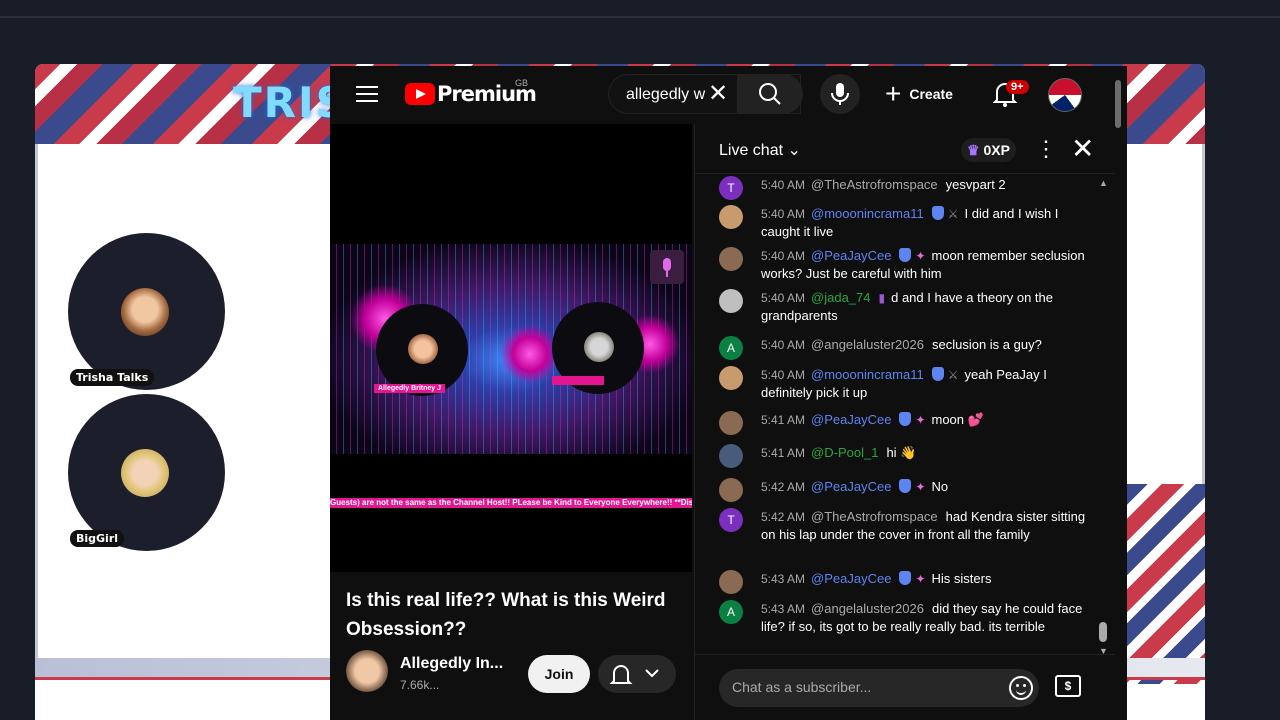 The width and height of the screenshot is (1280, 720). Describe the element at coordinates (559, 674) in the screenshot. I see `join-button: Join` at that location.